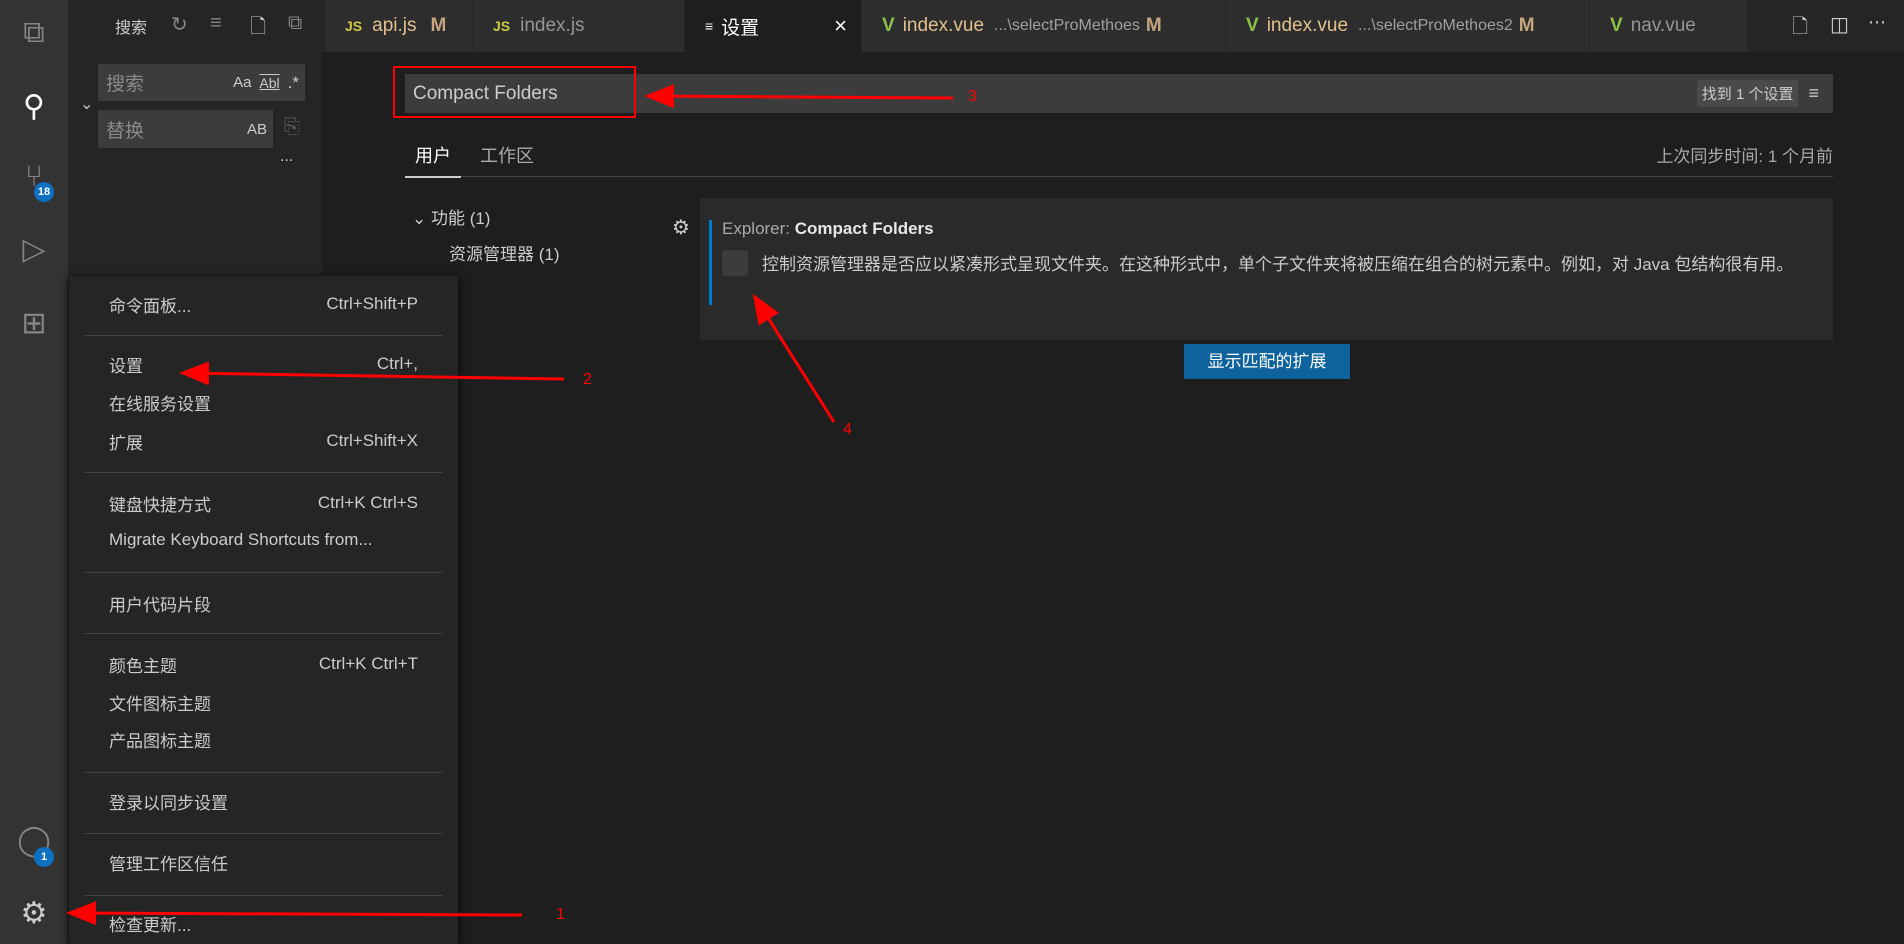 The width and height of the screenshot is (1904, 944). I want to click on annotation-label-4: 4, so click(847, 429).